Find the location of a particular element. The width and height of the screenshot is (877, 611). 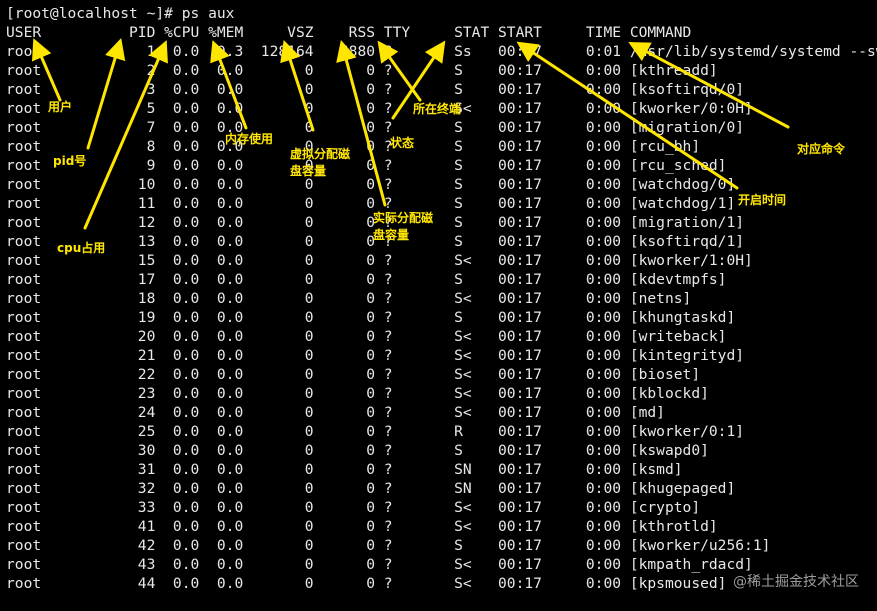

annotation-rss: 实际分配磁盘容量 is located at coordinates (403, 226).